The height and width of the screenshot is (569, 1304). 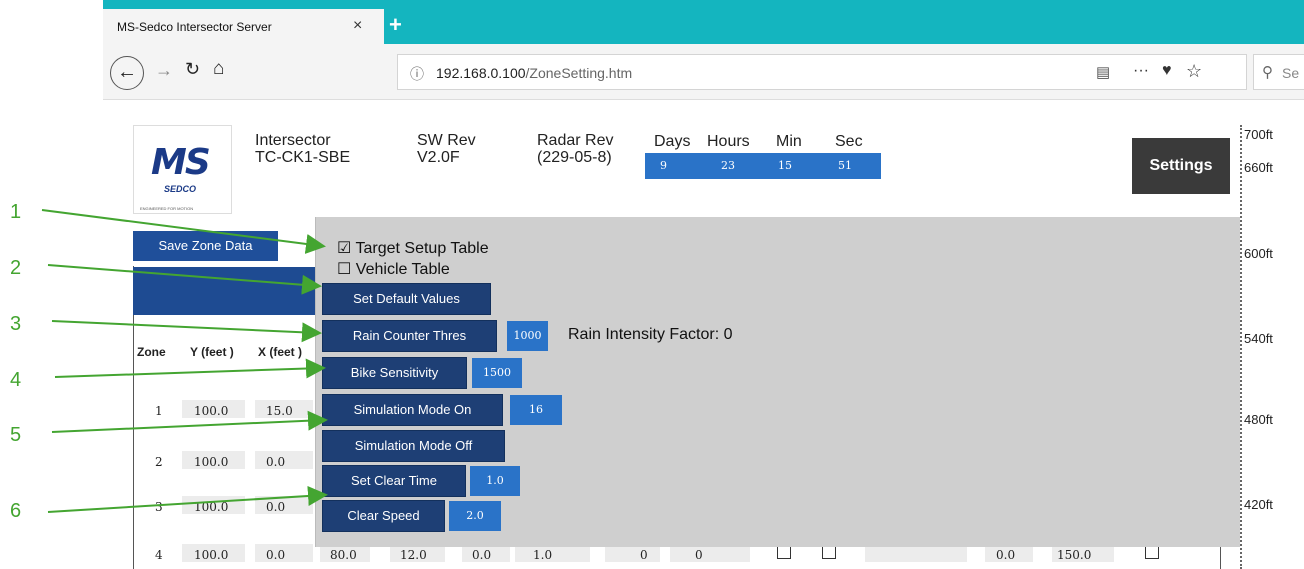 I want to click on annotation-label-1: 1, so click(x=16, y=212).